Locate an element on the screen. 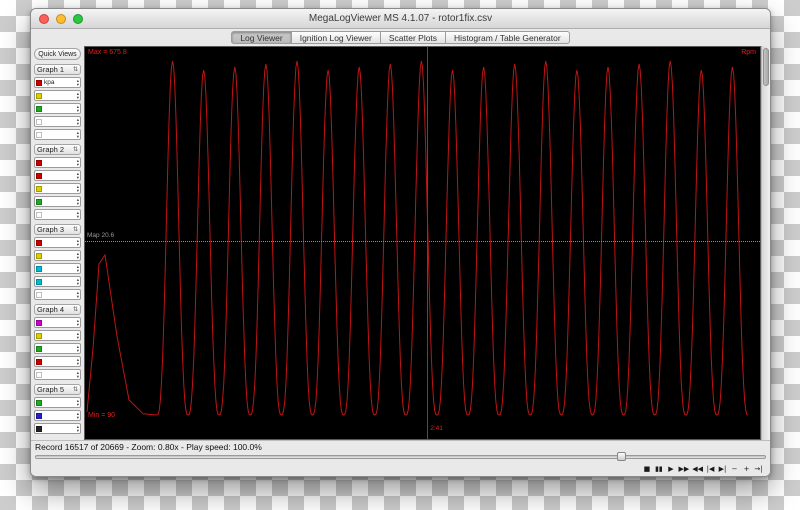  timeline-slider-thumb is located at coordinates (622, 456).